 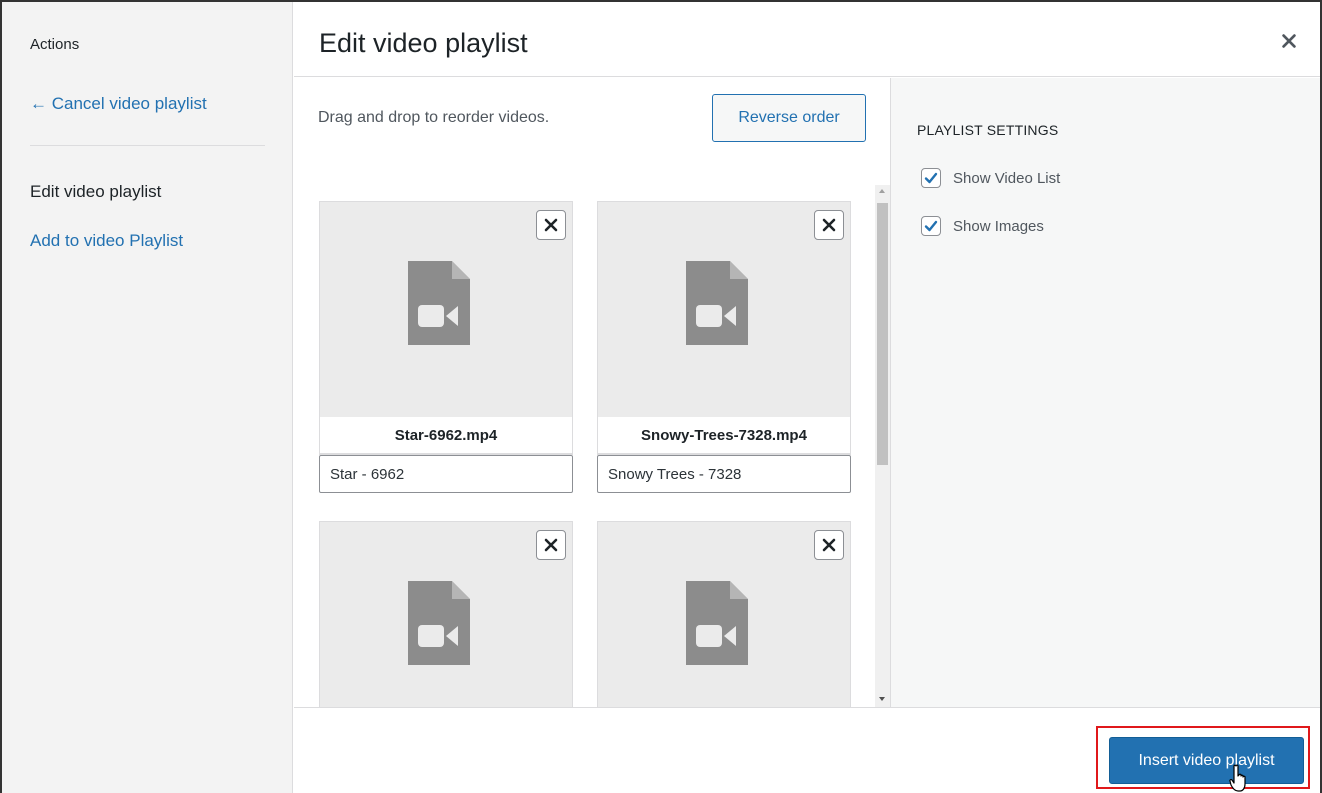 I want to click on modal-title: Edit video playlist, so click(x=423, y=43).